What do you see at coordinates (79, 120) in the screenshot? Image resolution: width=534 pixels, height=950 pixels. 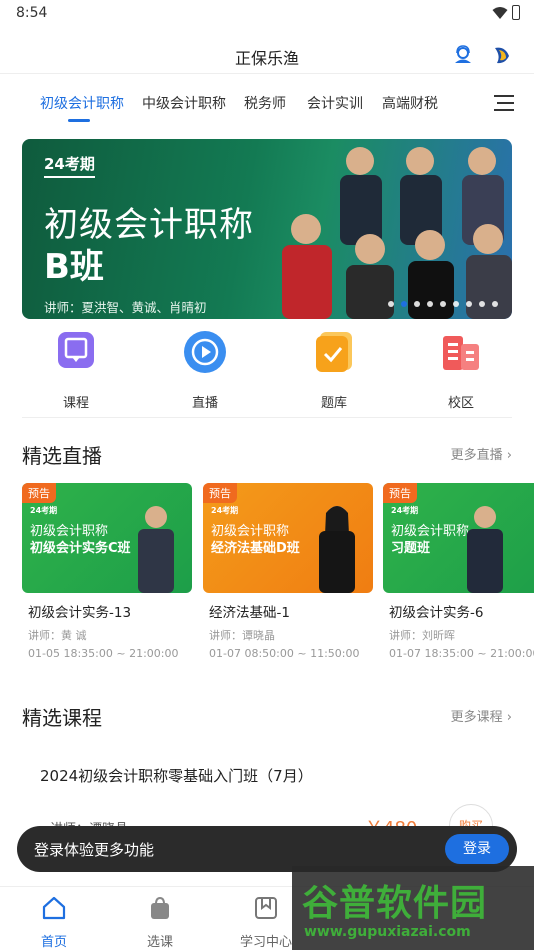 I see `tab-active-indicator` at bounding box center [79, 120].